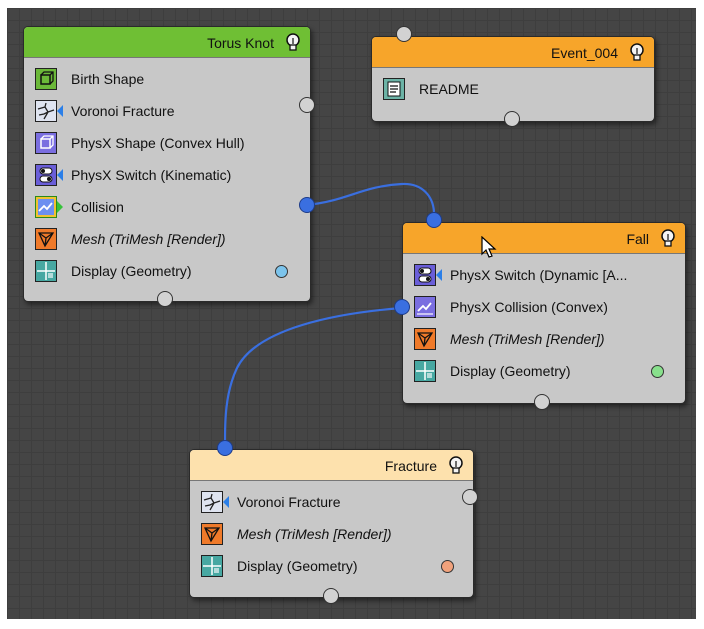 The height and width of the screenshot is (629, 704). I want to click on operator-physx-collision: PhysX Collision (Convex), so click(544, 307).